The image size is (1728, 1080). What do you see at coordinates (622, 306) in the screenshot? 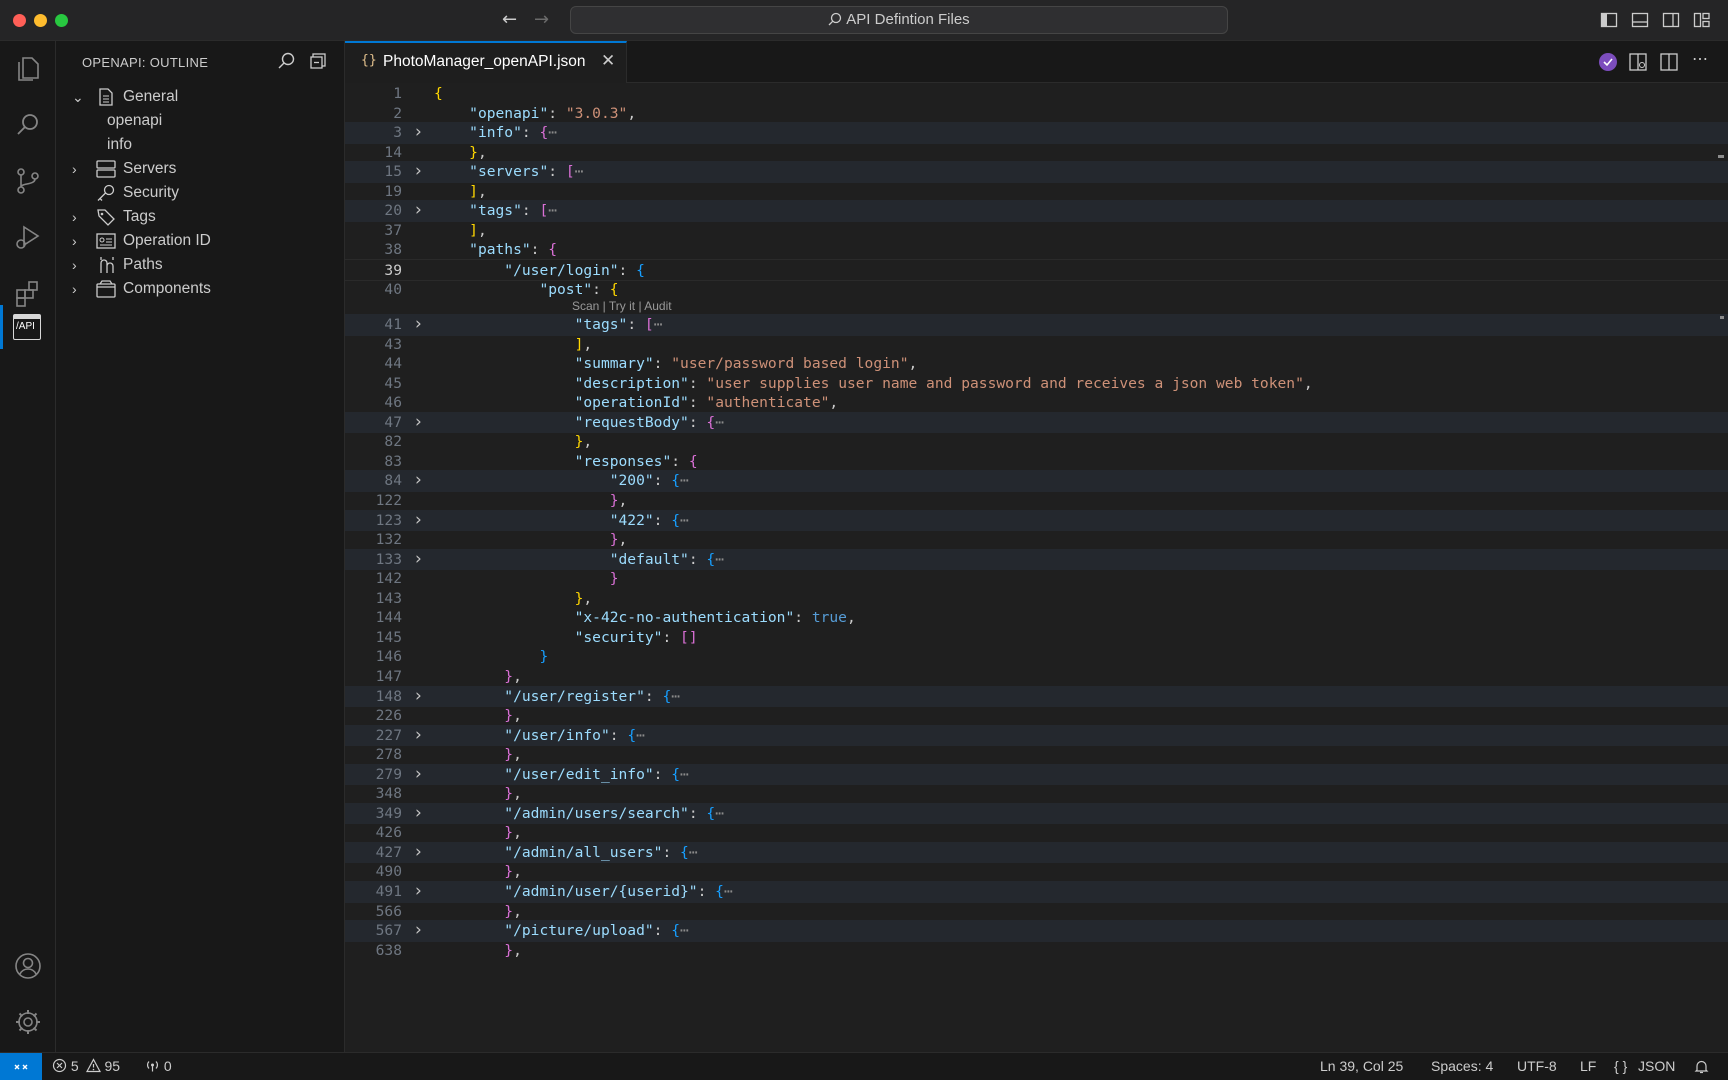
I see `code-lens-actions: Scan | Try it | Audit` at bounding box center [622, 306].